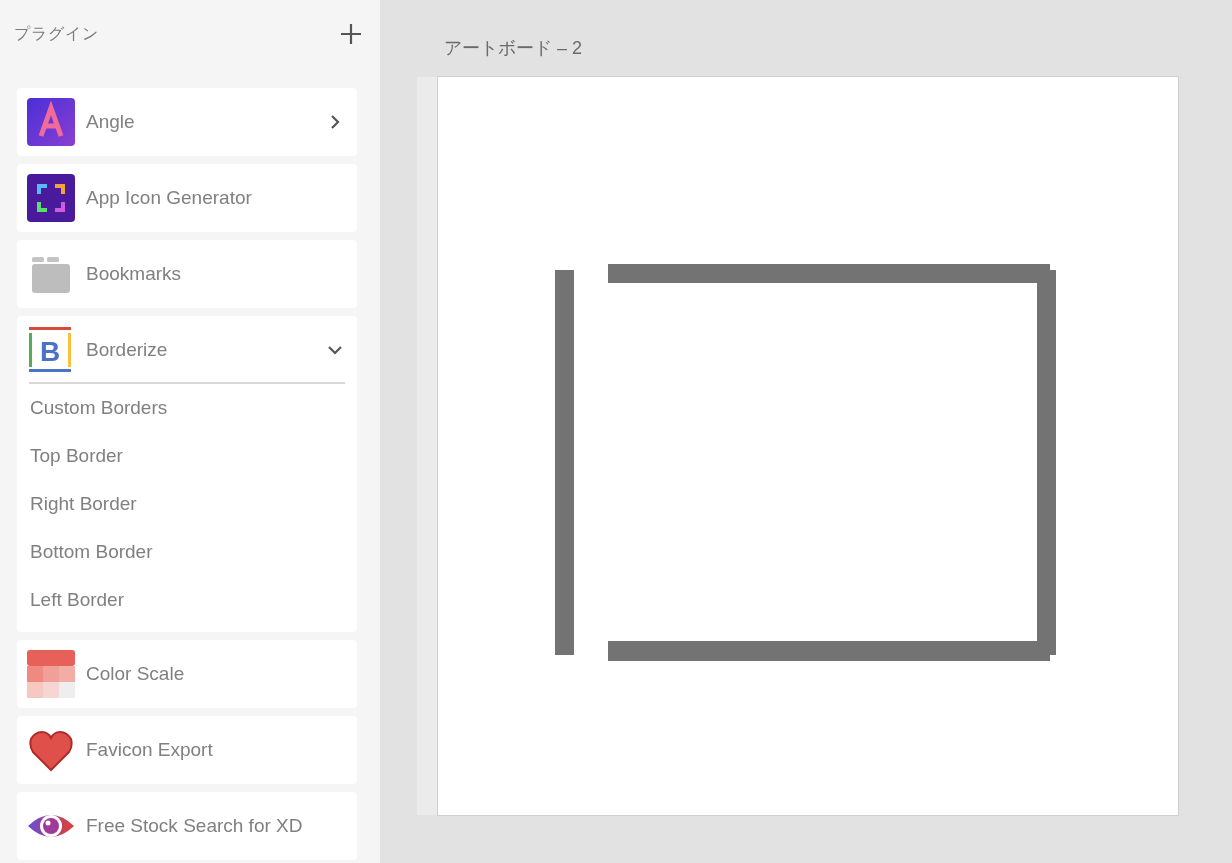 The height and width of the screenshot is (863, 1232). I want to click on plugin-command: Left Border, so click(187, 600).